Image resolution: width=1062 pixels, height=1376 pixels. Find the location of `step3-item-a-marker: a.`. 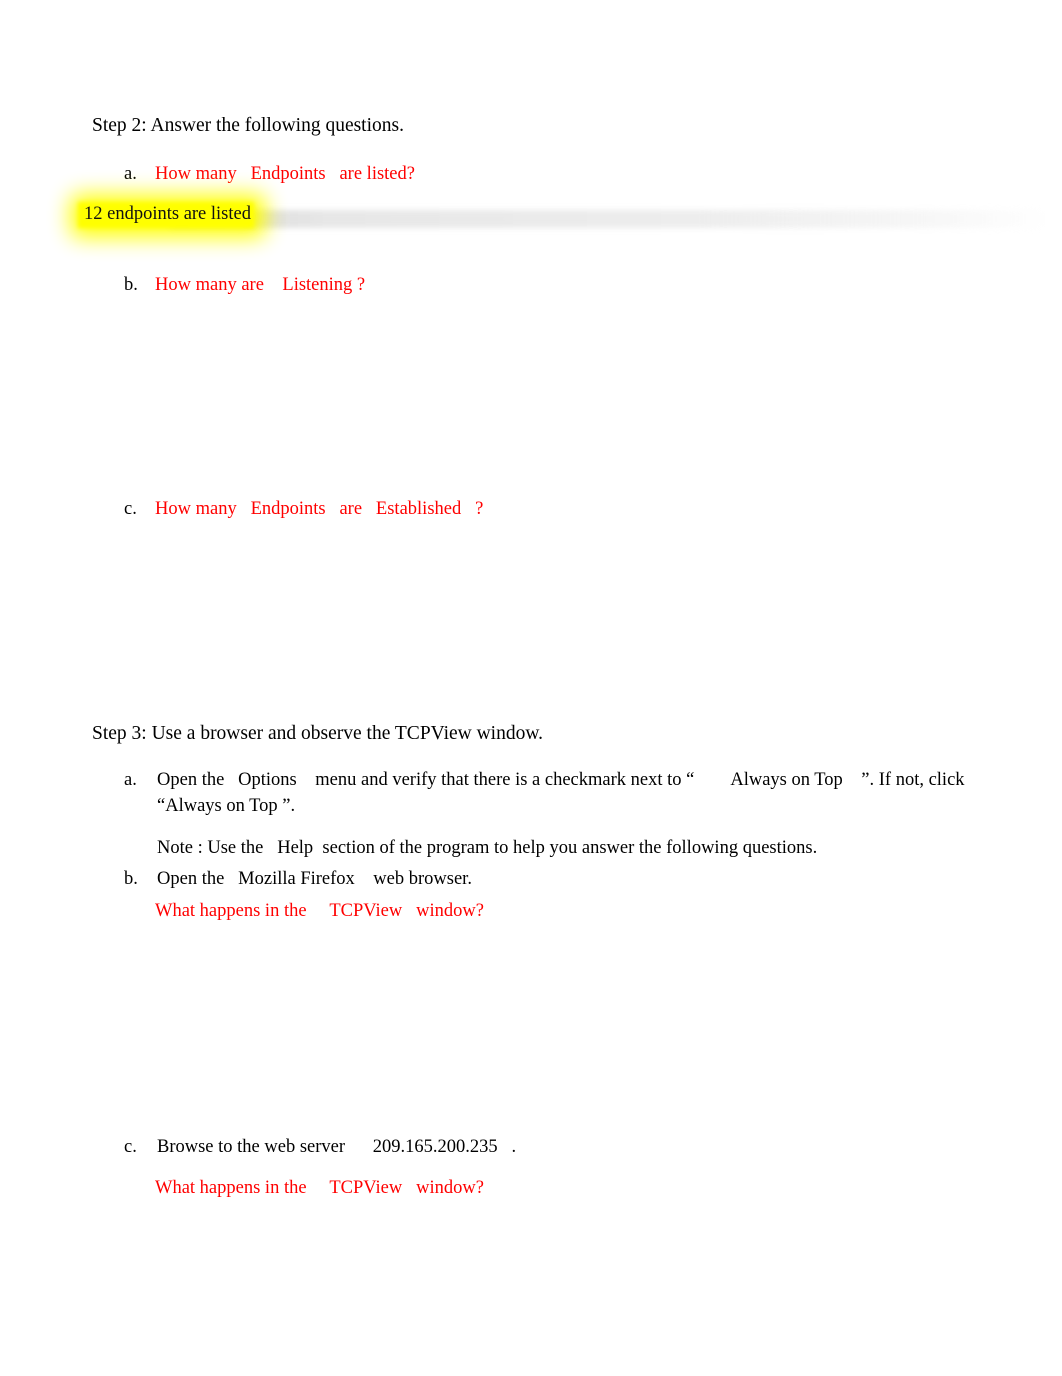

step3-item-a-marker: a. is located at coordinates (130, 780).